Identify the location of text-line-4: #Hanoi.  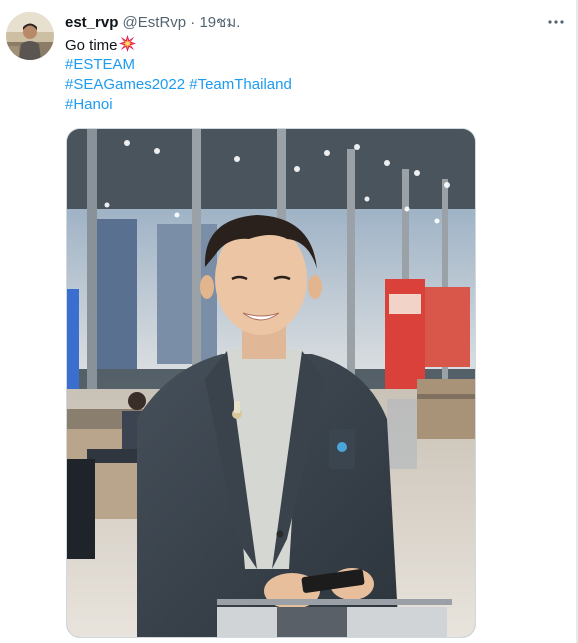
(178, 105).